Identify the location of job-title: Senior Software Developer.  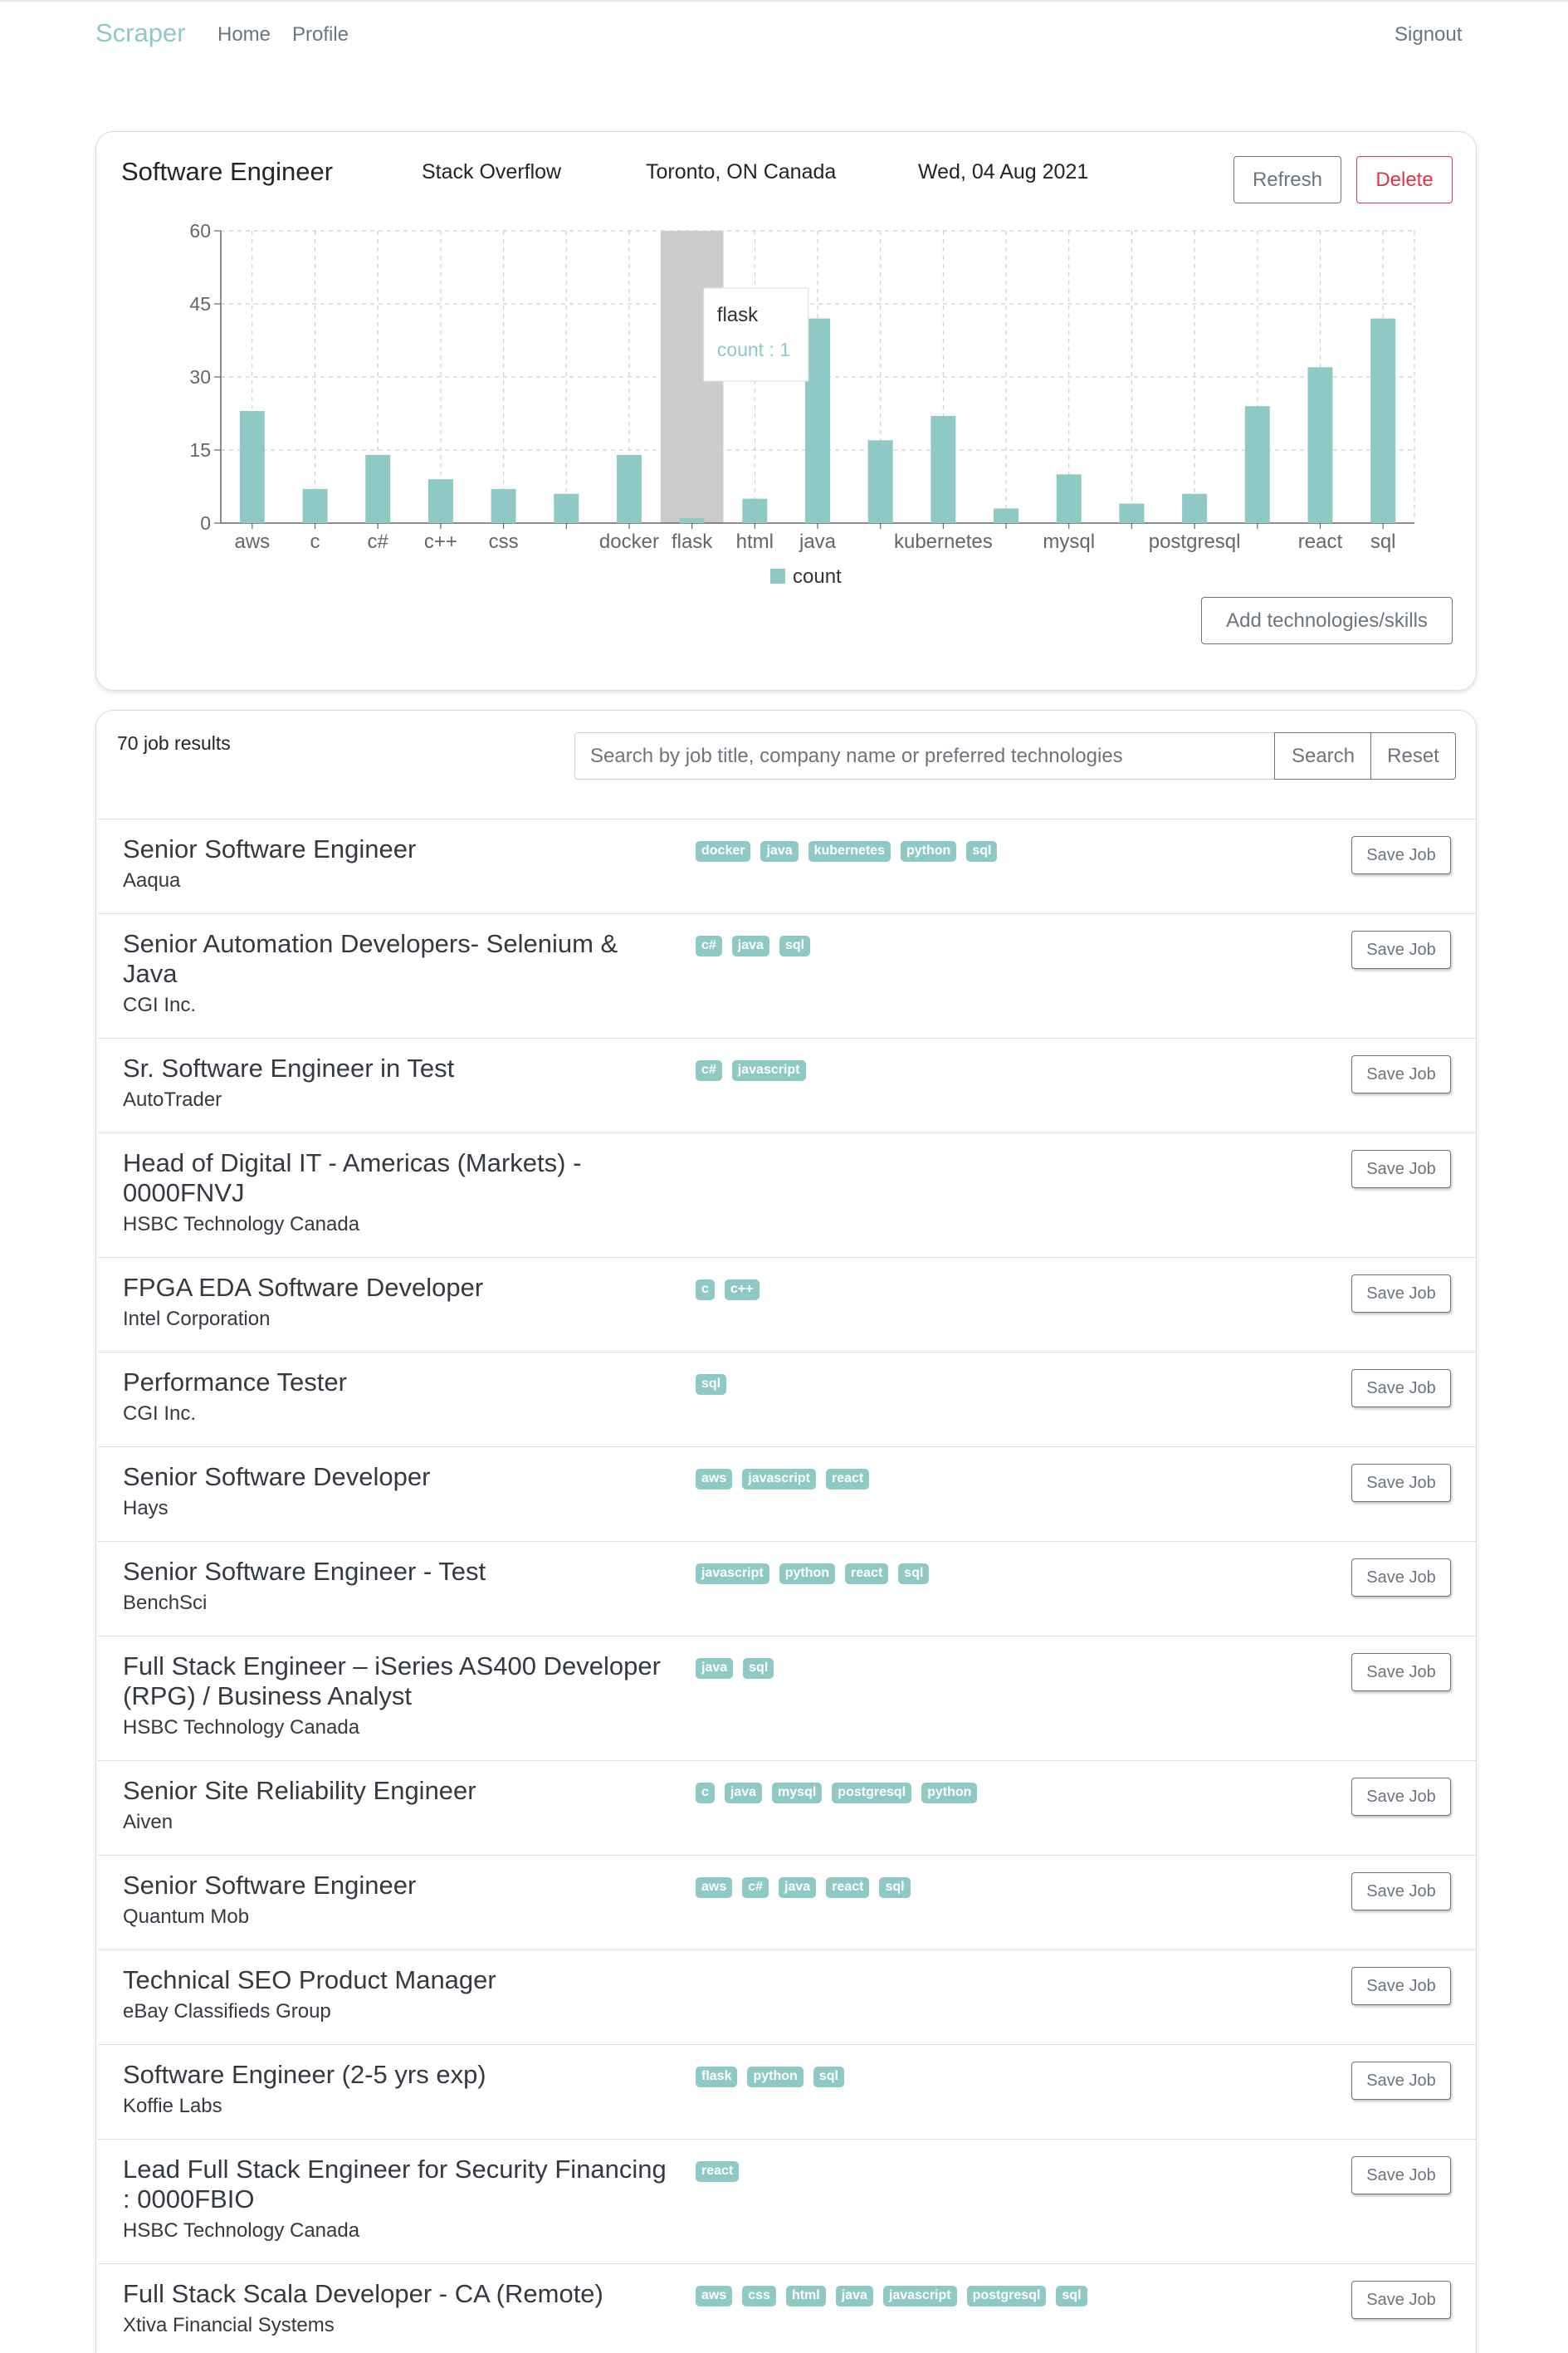
(397, 1477).